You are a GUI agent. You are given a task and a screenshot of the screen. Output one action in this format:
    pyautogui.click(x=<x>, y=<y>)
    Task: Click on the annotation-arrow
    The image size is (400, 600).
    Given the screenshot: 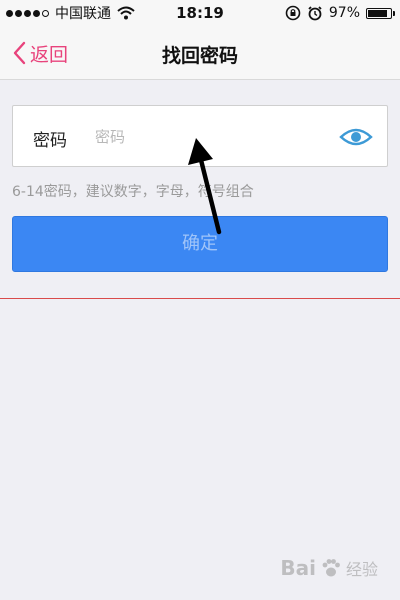 What is the action you would take?
    pyautogui.click(x=205, y=186)
    